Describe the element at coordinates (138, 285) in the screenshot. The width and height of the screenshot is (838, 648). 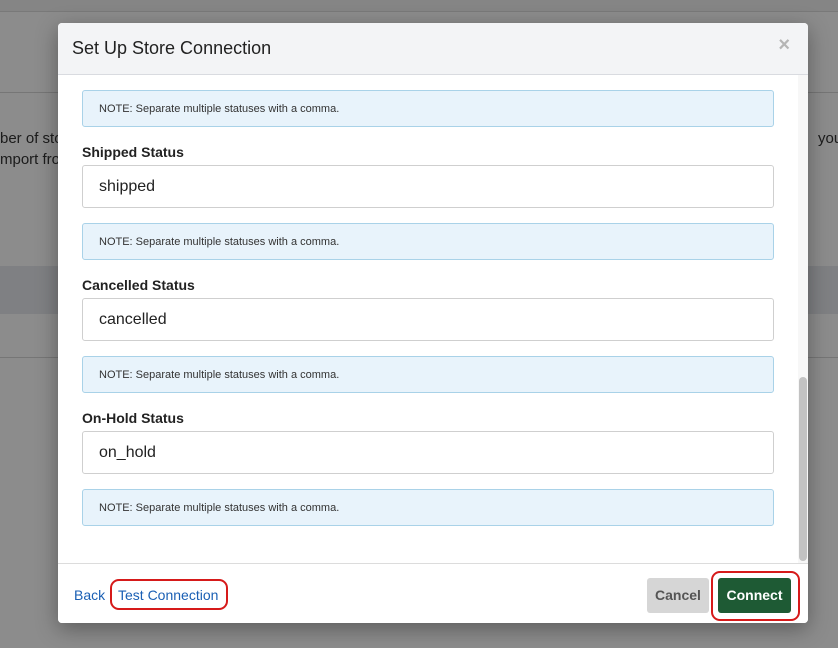
I see `cancelled-status-label: Cancelled Status` at that location.